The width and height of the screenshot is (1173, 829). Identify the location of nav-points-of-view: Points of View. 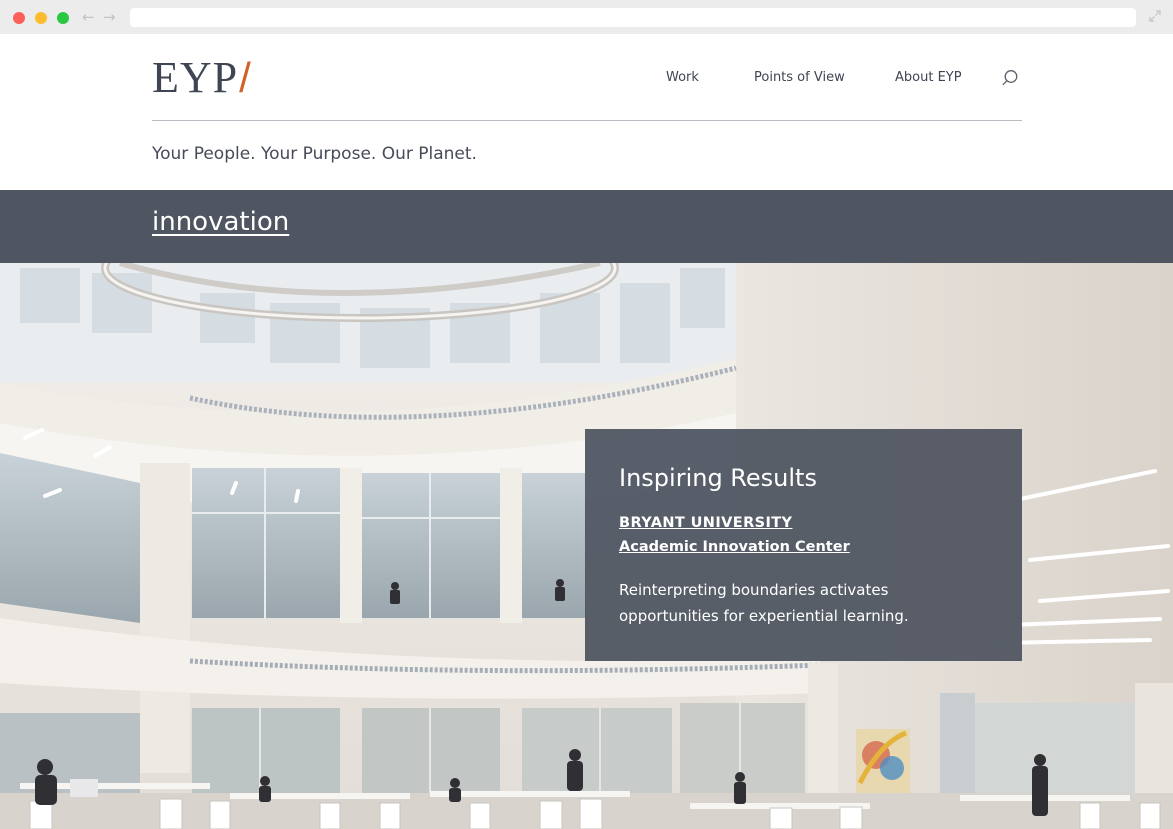
(799, 77).